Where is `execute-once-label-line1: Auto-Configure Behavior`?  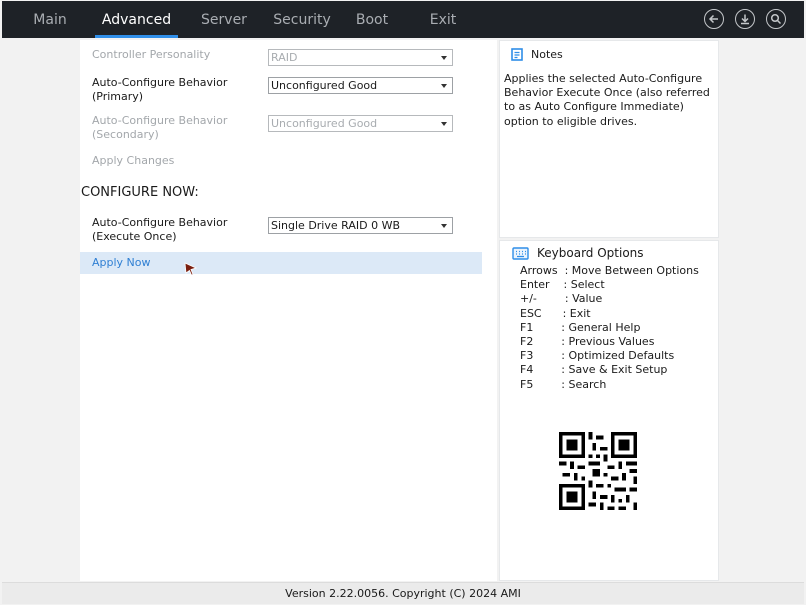 execute-once-label-line1: Auto-Configure Behavior is located at coordinates (160, 222).